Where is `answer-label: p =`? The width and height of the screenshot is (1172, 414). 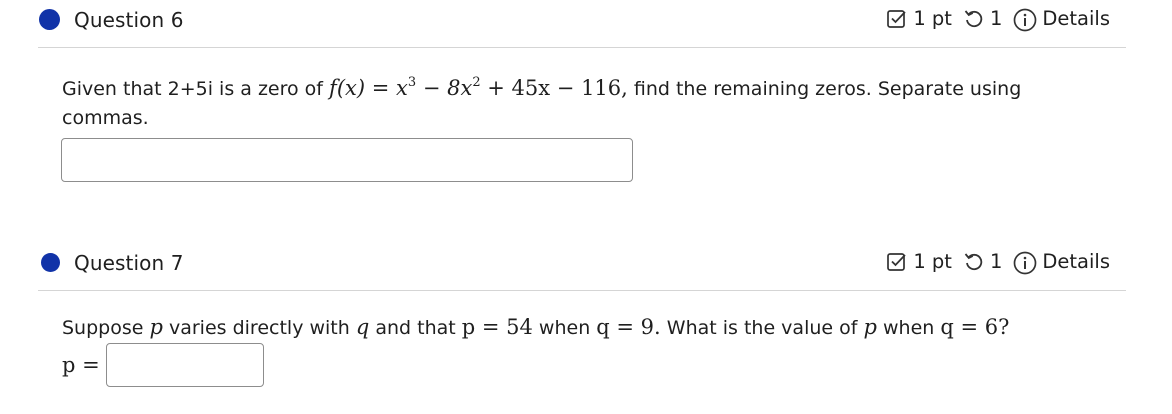 answer-label: p = is located at coordinates (81, 365).